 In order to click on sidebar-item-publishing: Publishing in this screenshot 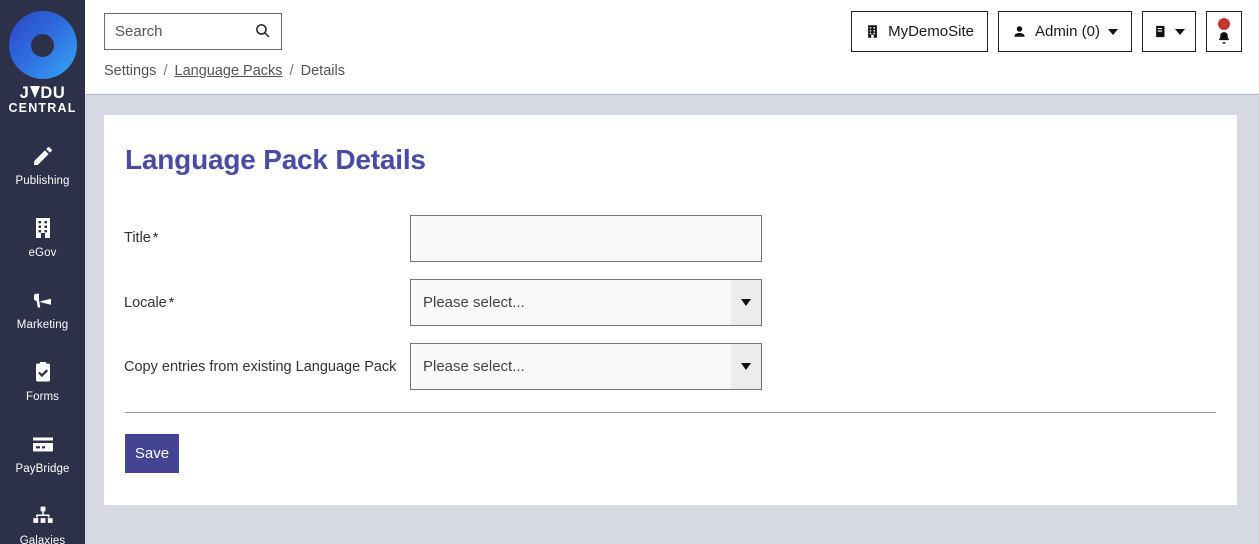, I will do `click(42, 165)`.